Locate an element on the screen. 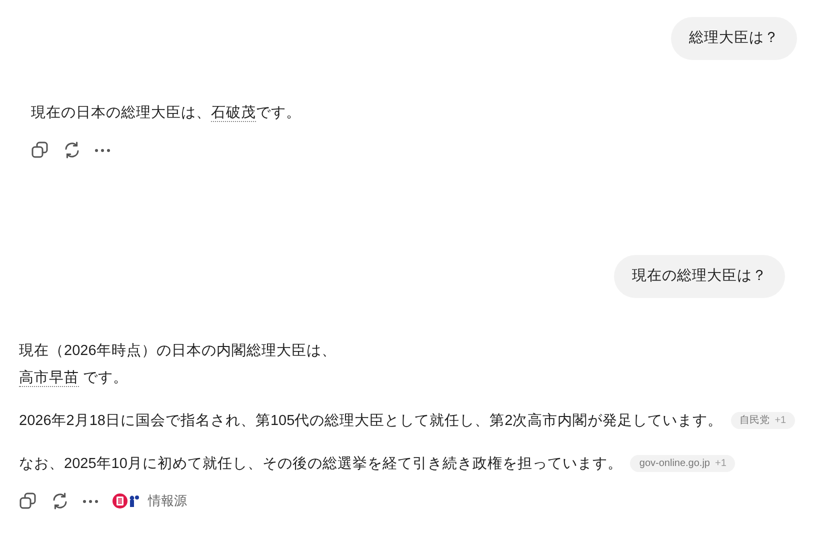  sources-button: 情報源 is located at coordinates (149, 501).